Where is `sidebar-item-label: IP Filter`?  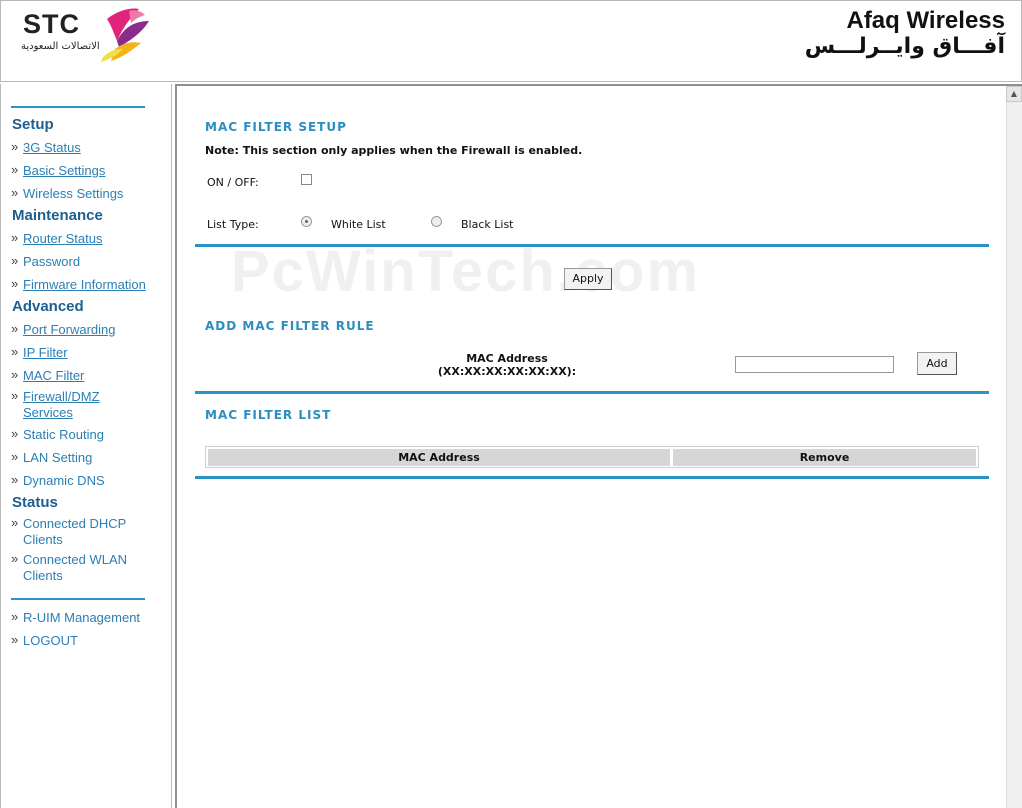
sidebar-item-label: IP Filter is located at coordinates (45, 352).